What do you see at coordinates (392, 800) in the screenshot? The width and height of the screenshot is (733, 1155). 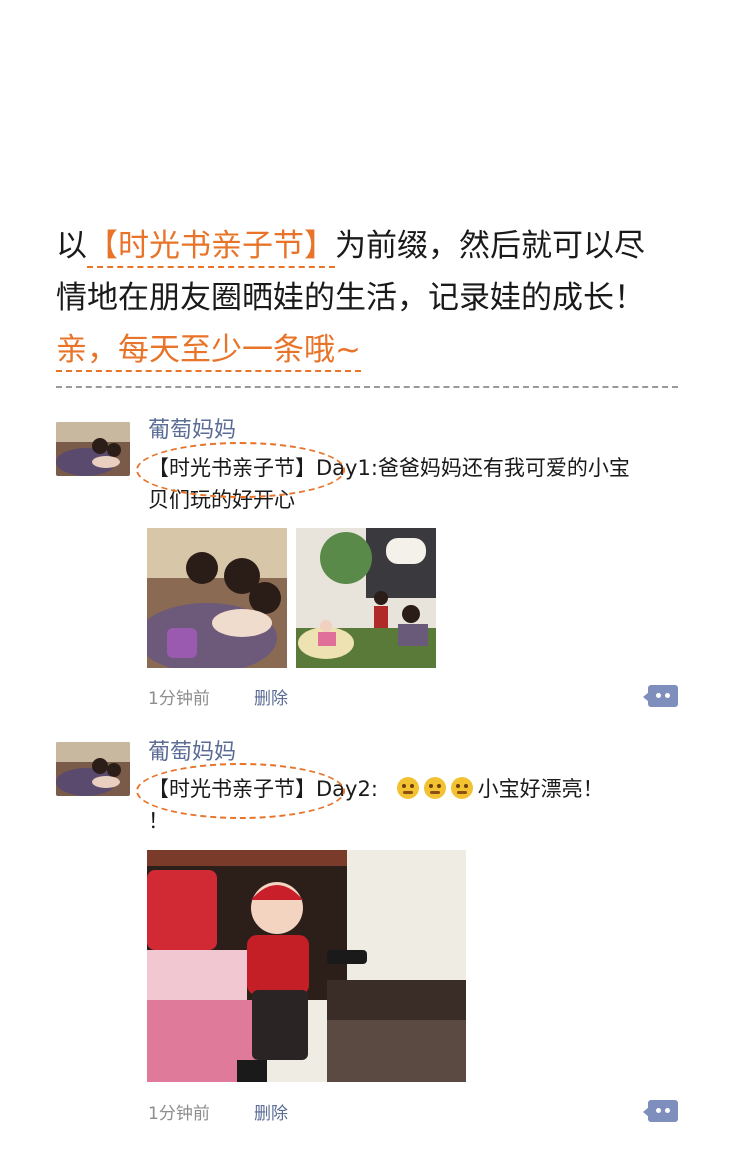 I see `post-text: 【时光书亲子节】Day2: 小宝好漂亮！ ！` at bounding box center [392, 800].